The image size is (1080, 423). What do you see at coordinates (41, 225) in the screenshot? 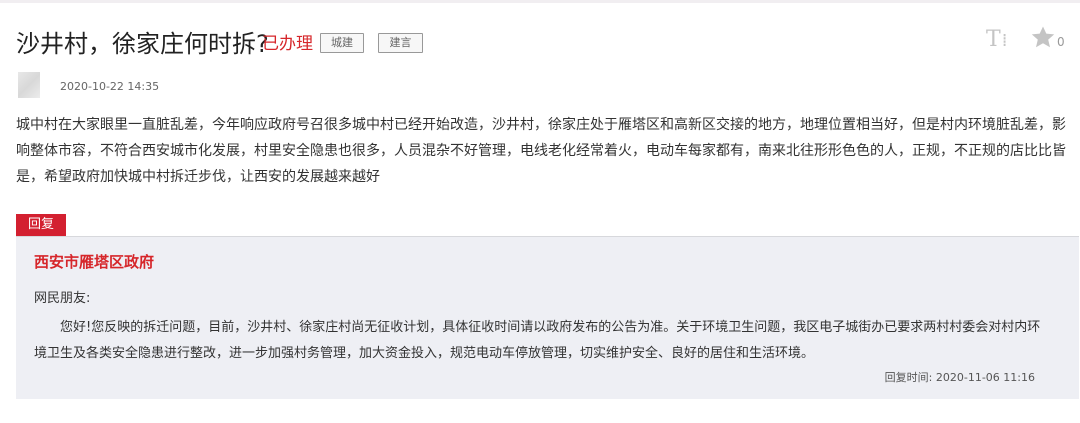
I see `reply-badge: 回复` at bounding box center [41, 225].